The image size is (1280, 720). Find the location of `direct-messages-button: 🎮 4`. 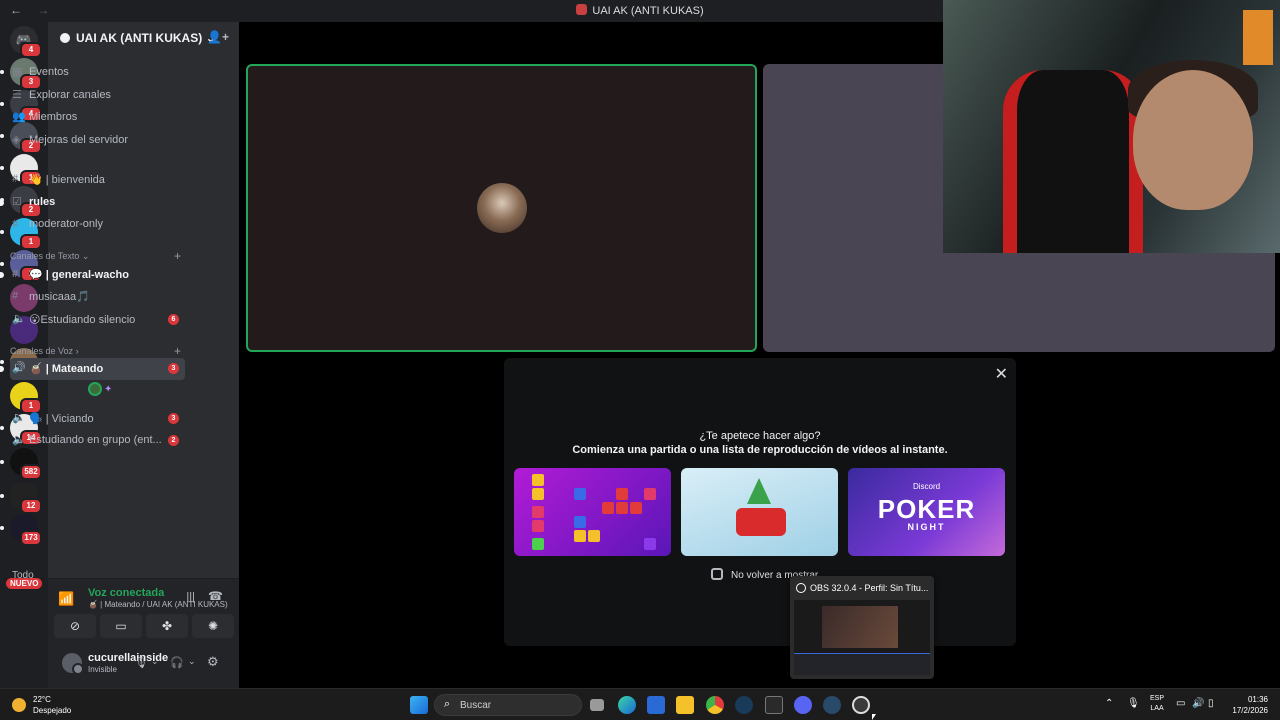

direct-messages-button: 🎮 4 is located at coordinates (26, 42).